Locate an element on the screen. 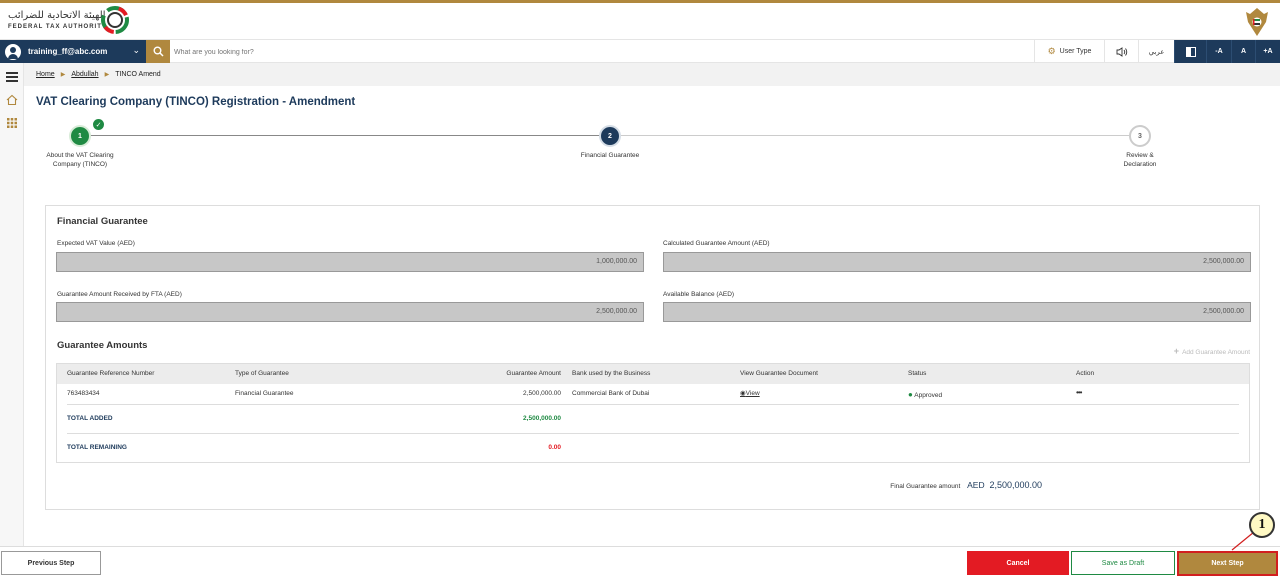 The height and width of the screenshot is (576, 1280). received-amount-field: 2,500,000.00 is located at coordinates (350, 312).